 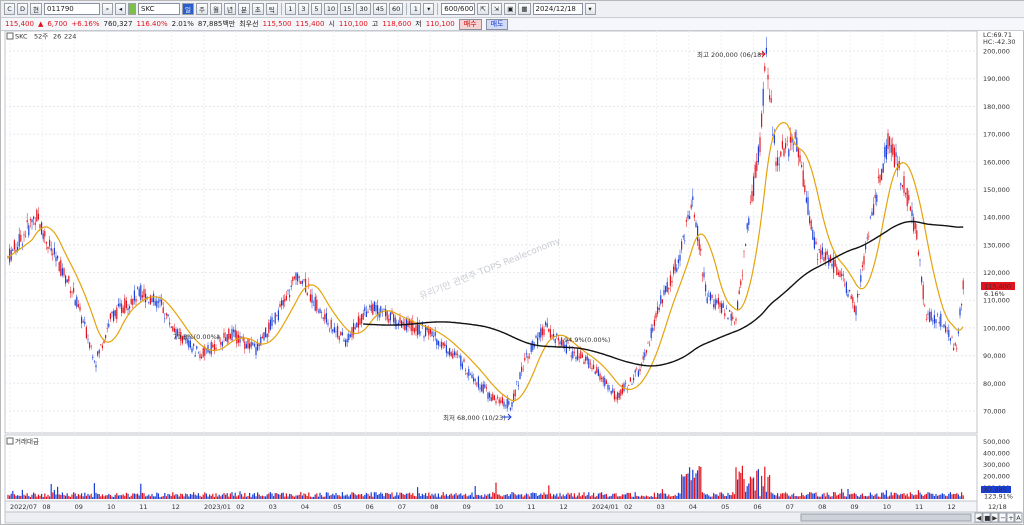 What do you see at coordinates (996, 245) in the screenshot?
I see `price-tick: 130,000` at bounding box center [996, 245].